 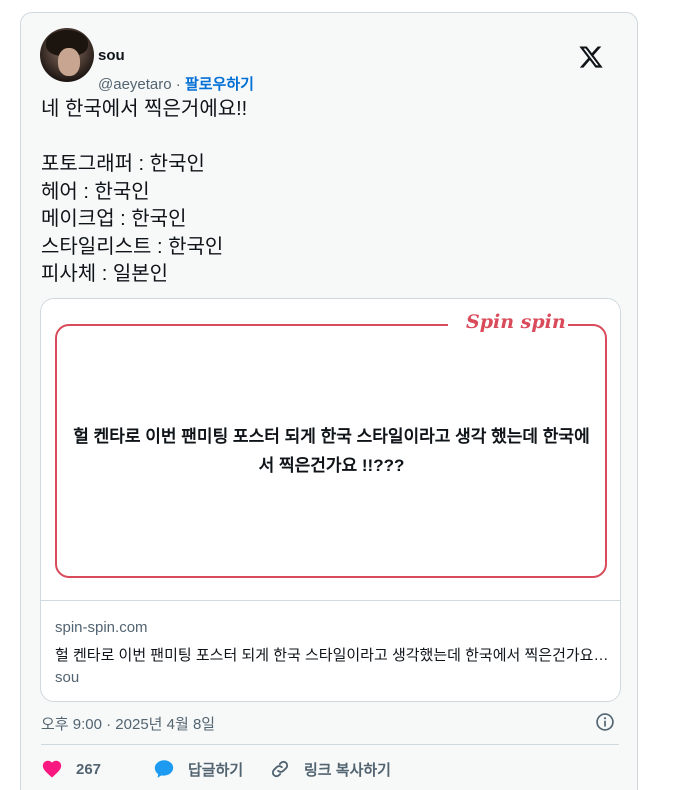 I want to click on poster-brand-logo: Spin spin, so click(x=516, y=322).